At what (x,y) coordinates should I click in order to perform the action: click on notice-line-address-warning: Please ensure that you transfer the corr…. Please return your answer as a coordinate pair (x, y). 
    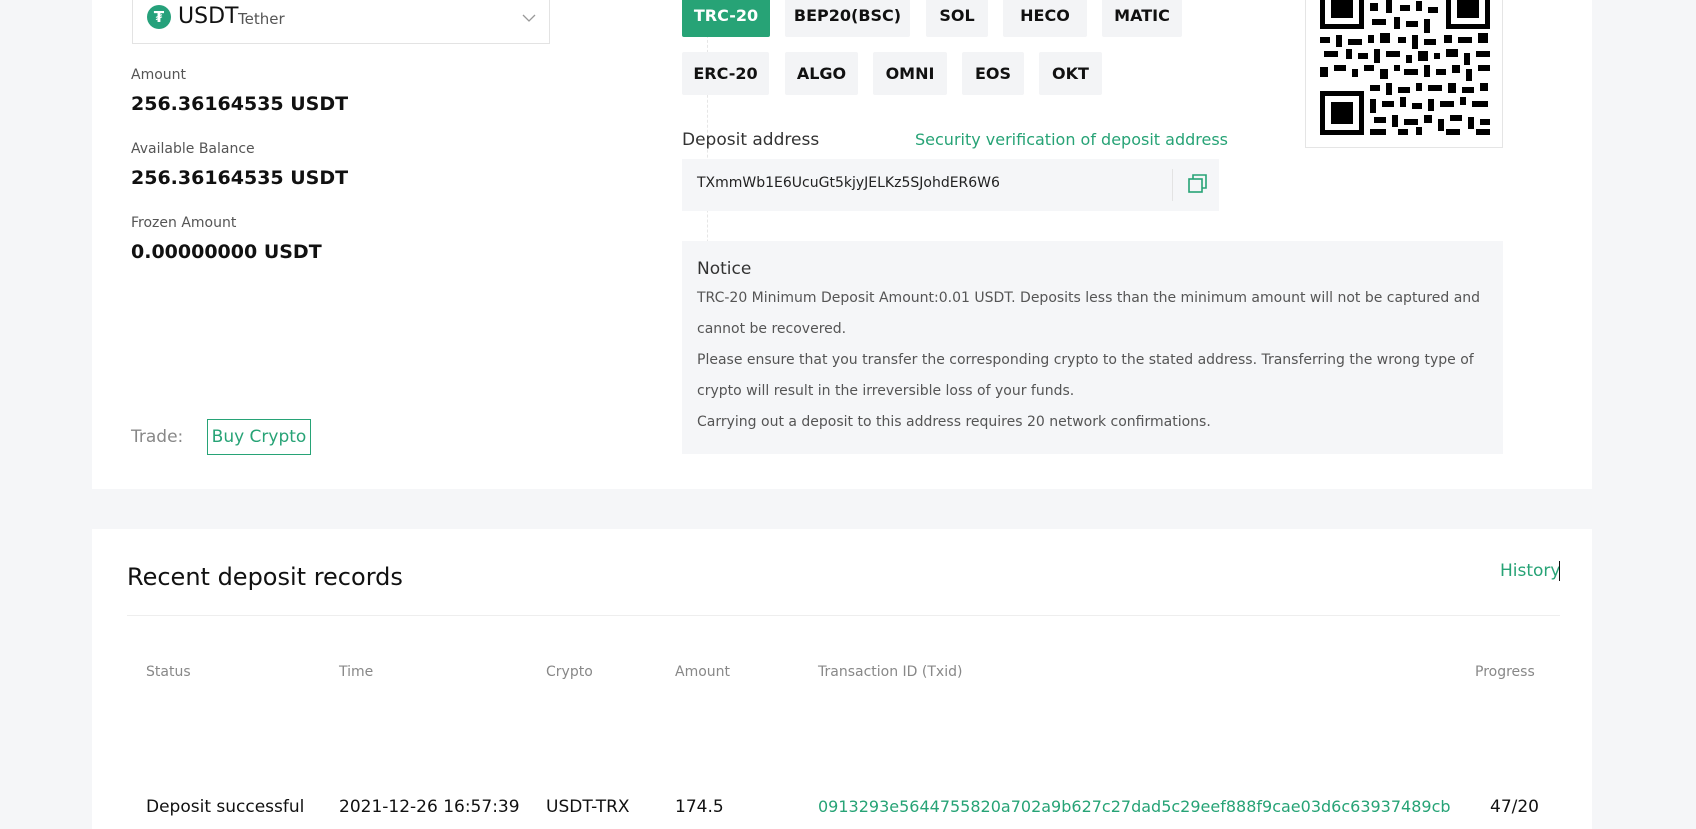
    Looking at the image, I should click on (1085, 375).